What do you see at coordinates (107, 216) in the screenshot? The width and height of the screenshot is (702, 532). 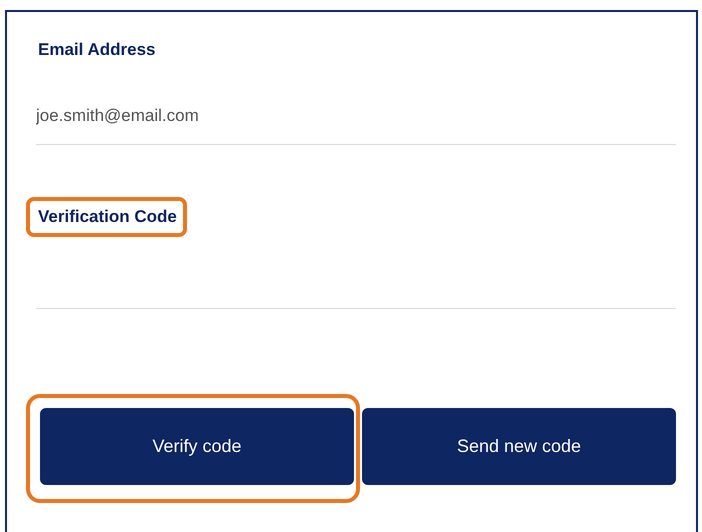 I see `field-label: Verification Code` at bounding box center [107, 216].